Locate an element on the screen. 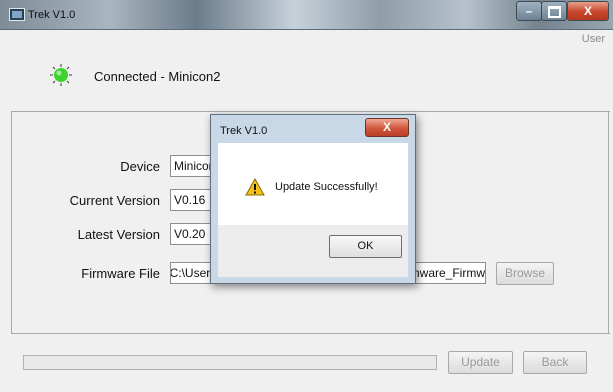 This screenshot has height=392, width=613. minimize-button: – is located at coordinates (529, 11).